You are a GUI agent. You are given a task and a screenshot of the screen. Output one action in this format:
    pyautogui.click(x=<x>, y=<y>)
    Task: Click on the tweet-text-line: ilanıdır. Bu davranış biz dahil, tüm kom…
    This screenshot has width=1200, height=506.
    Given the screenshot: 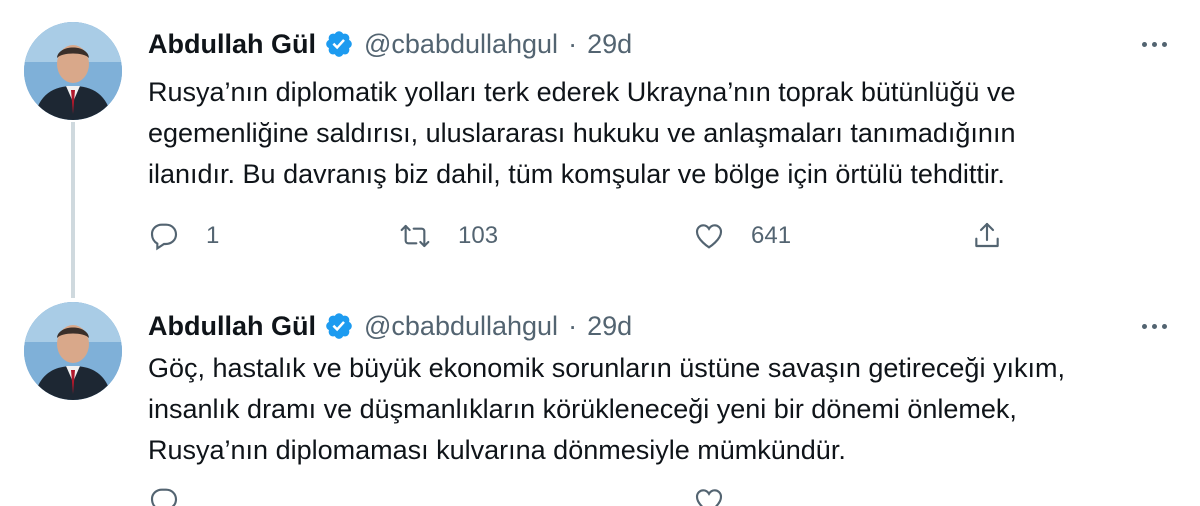 What is the action you would take?
    pyautogui.click(x=576, y=174)
    